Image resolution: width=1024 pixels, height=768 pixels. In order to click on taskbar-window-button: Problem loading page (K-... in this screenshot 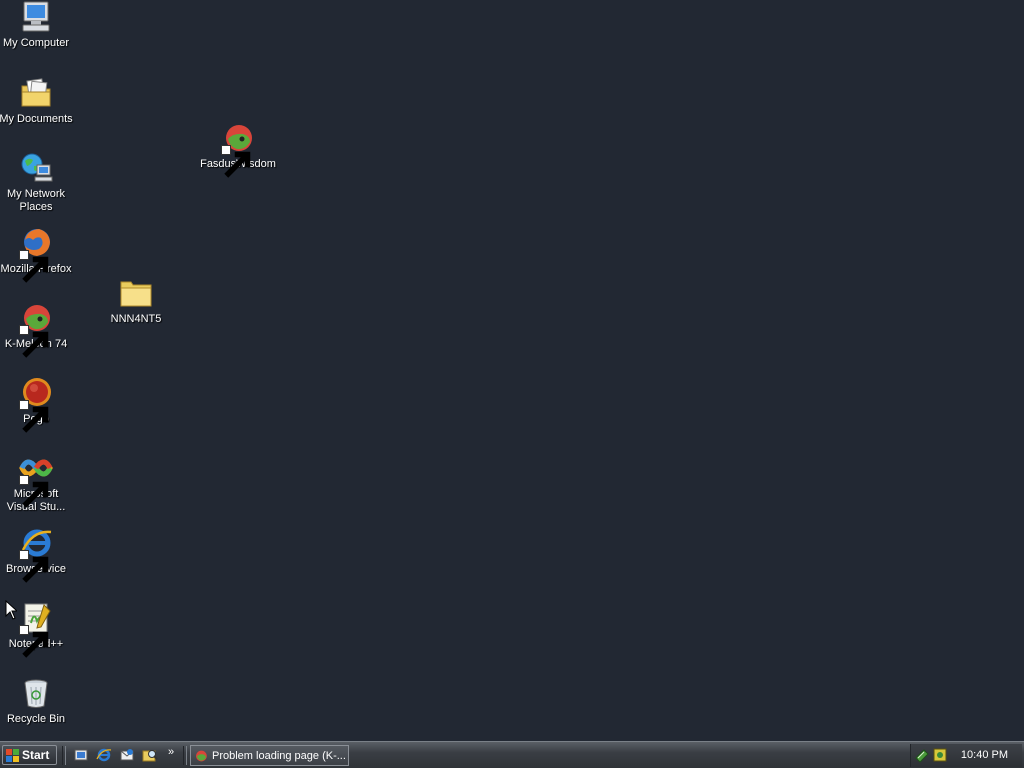, I will do `click(269, 755)`.